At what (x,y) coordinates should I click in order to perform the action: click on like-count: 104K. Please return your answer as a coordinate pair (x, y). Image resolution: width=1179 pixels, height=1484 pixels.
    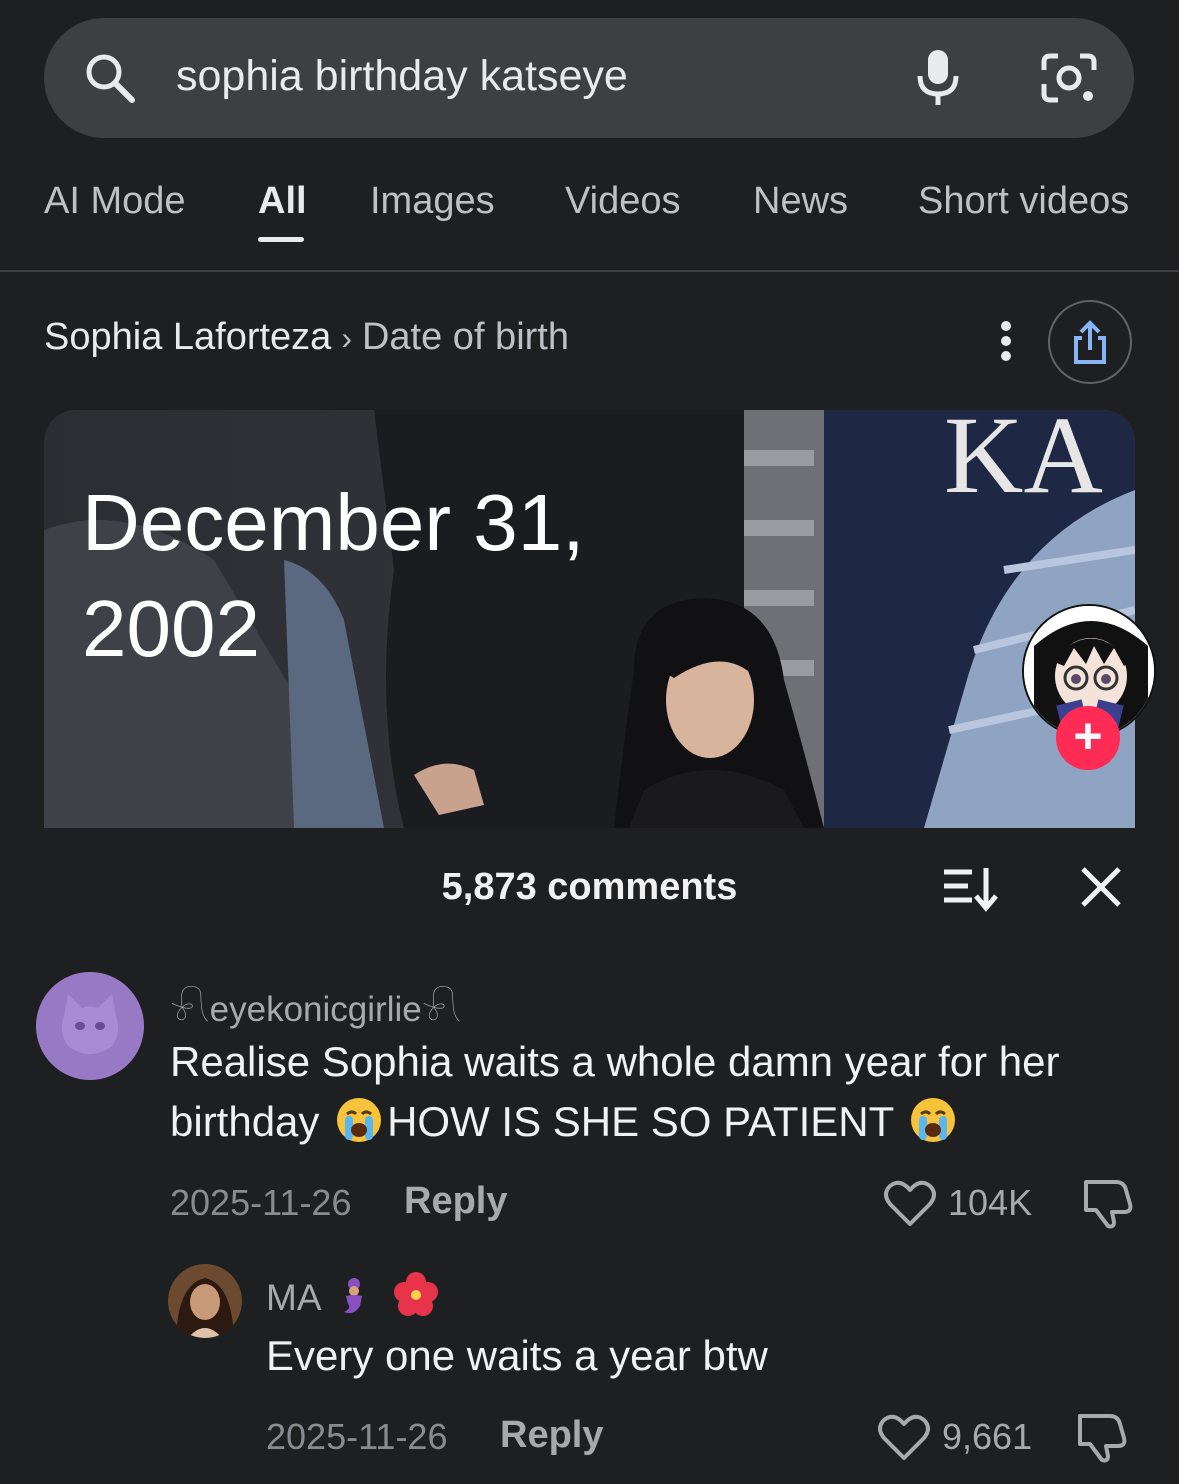
    Looking at the image, I should click on (990, 1202).